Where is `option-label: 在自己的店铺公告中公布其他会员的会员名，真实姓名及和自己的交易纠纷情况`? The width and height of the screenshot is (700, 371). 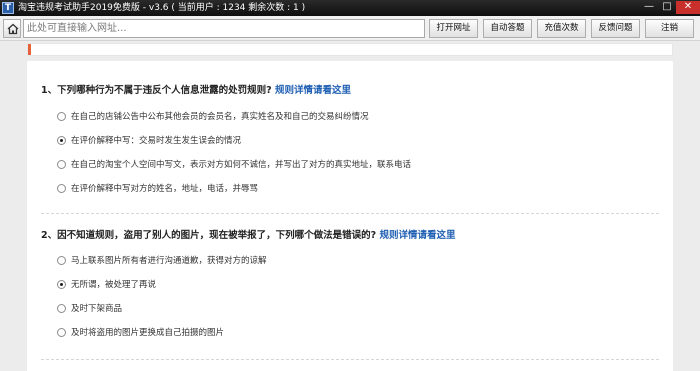
option-label: 在自己的店铺公告中公布其他会员的会员名，真实姓名及和自己的交易纠纷情况 is located at coordinates (220, 117).